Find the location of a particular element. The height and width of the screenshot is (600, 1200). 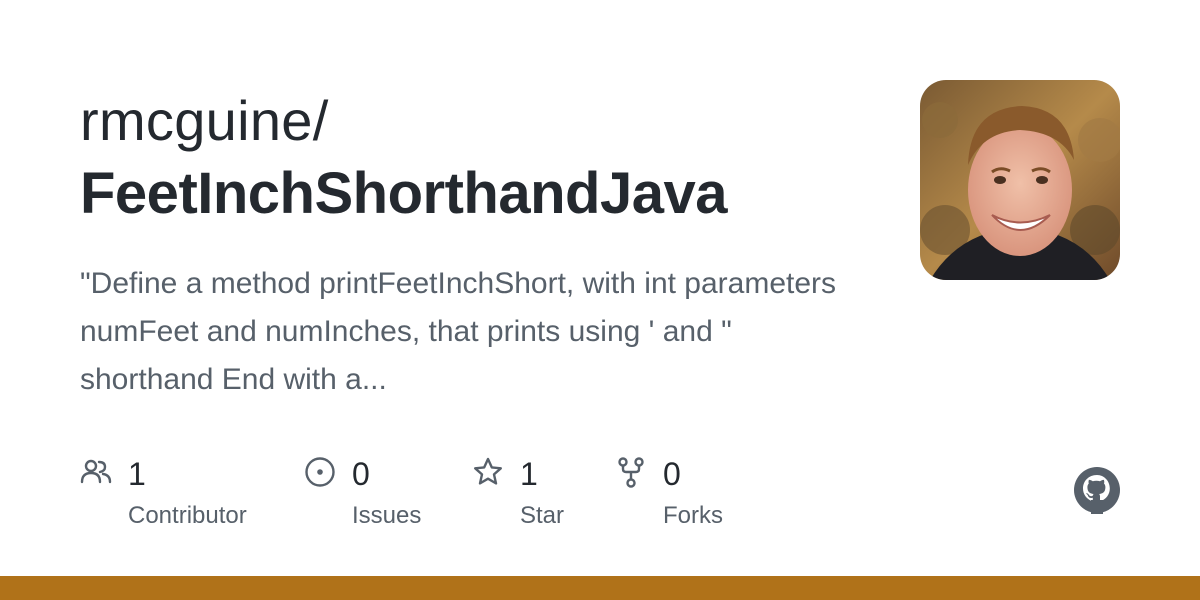

people-icon is located at coordinates (96, 471).